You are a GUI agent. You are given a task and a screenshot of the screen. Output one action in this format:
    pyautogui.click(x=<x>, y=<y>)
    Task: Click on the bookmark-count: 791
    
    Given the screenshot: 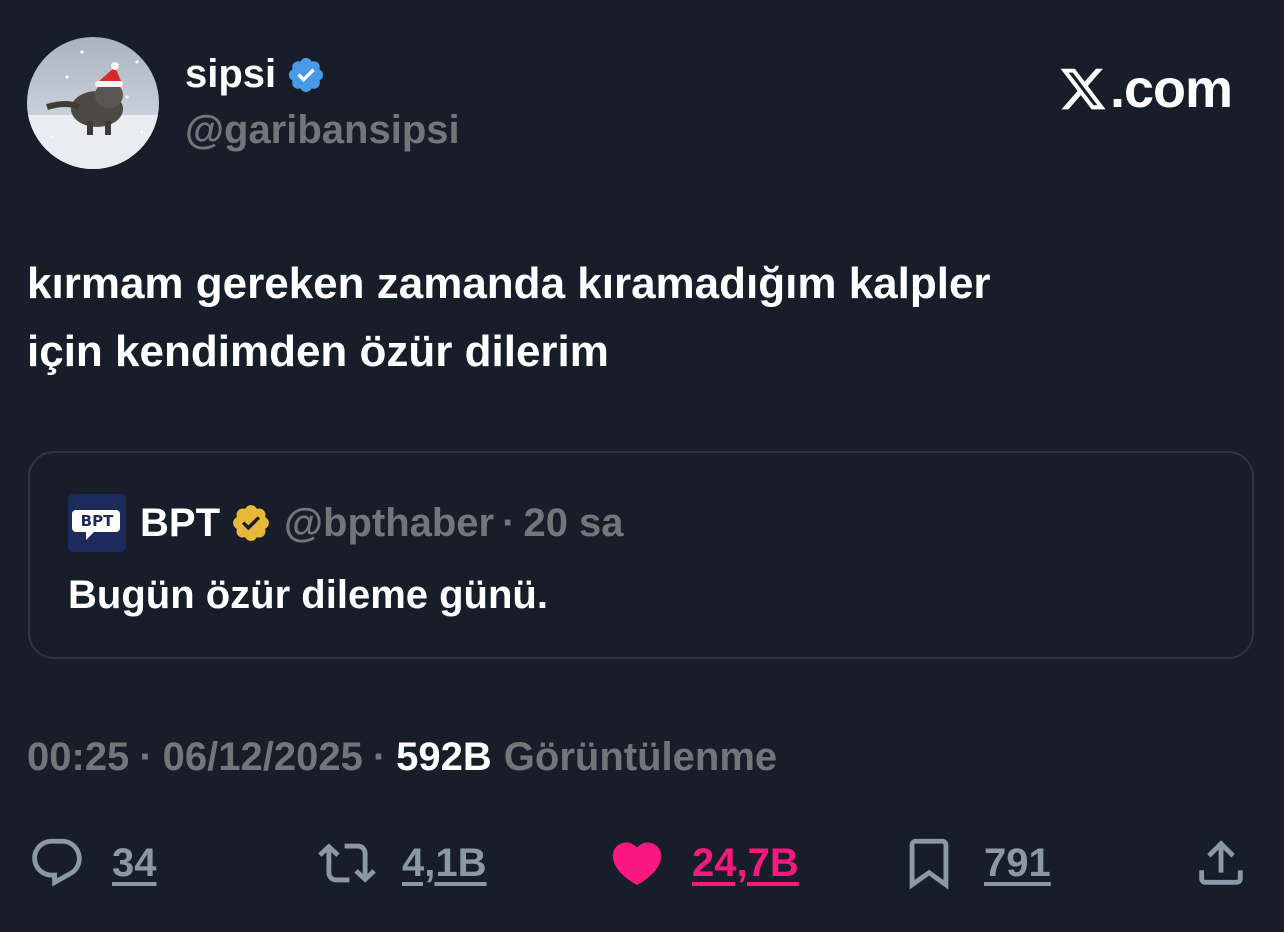 What is the action you would take?
    pyautogui.click(x=1017, y=863)
    